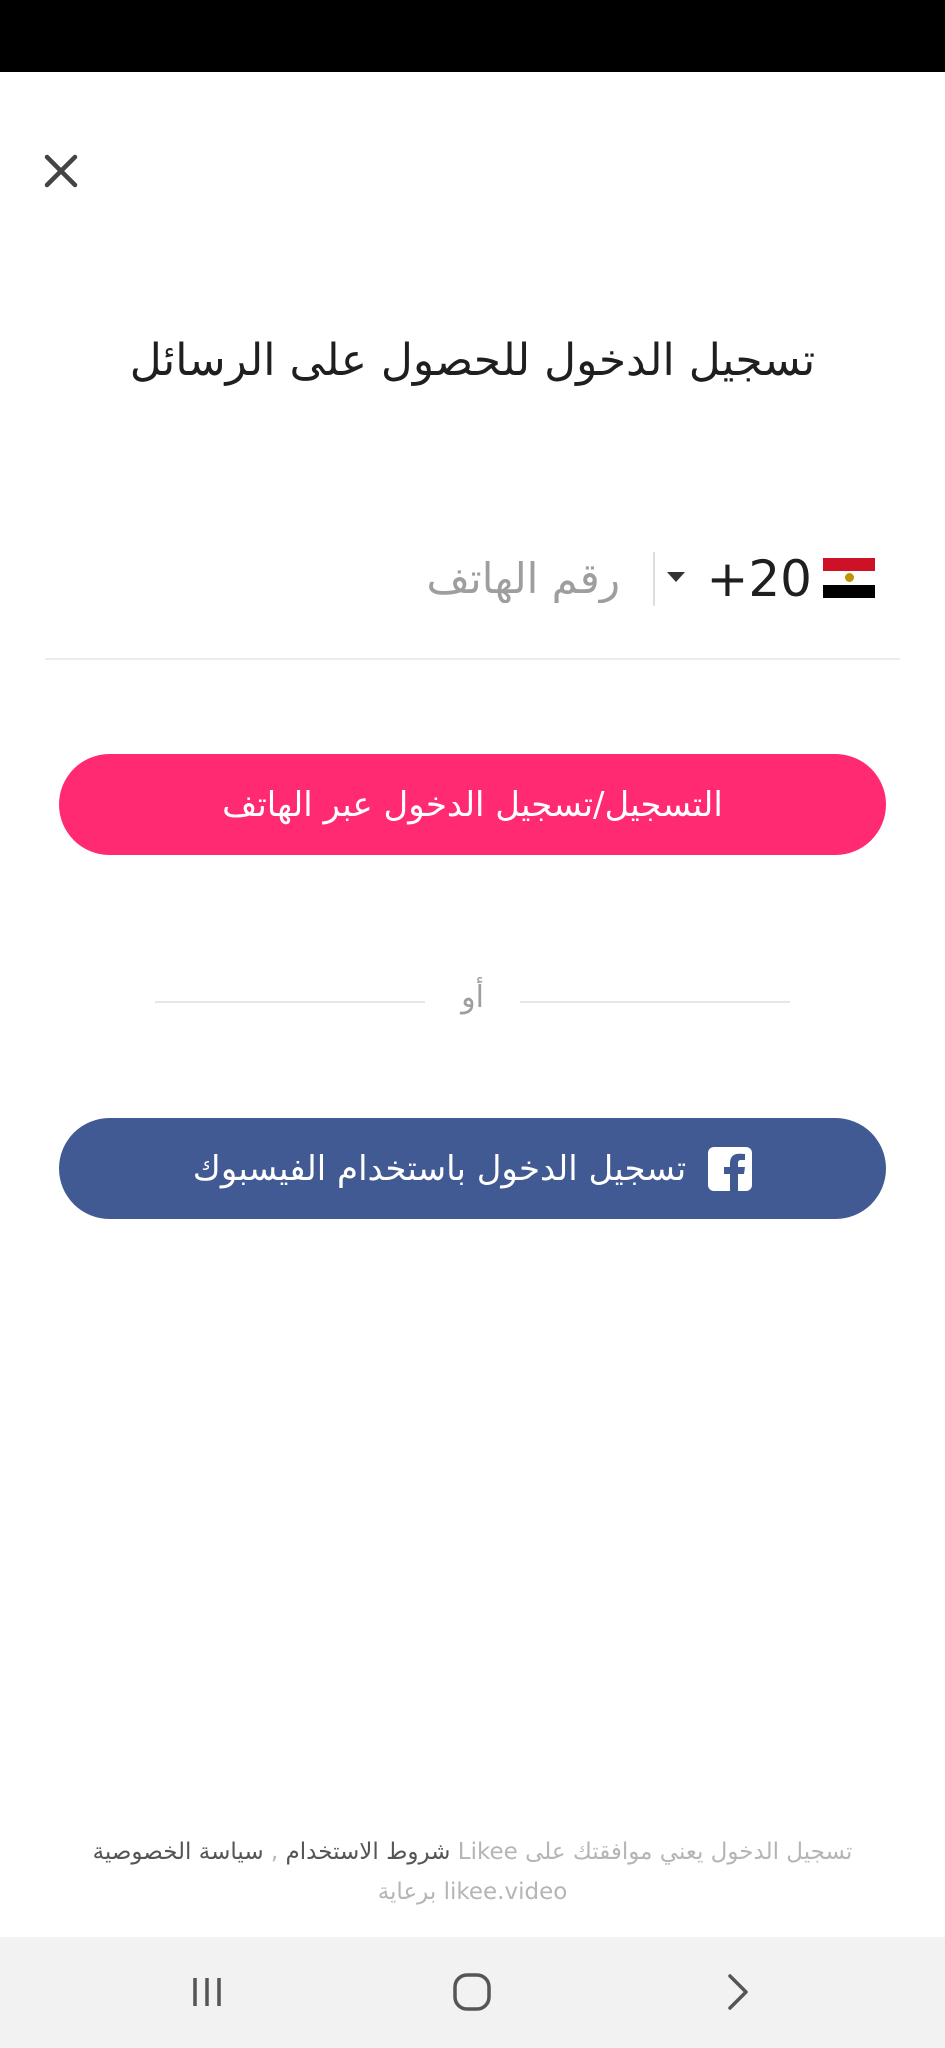 This screenshot has height=2048, width=945. What do you see at coordinates (472, 997) in the screenshot?
I see `or-label: أو` at bounding box center [472, 997].